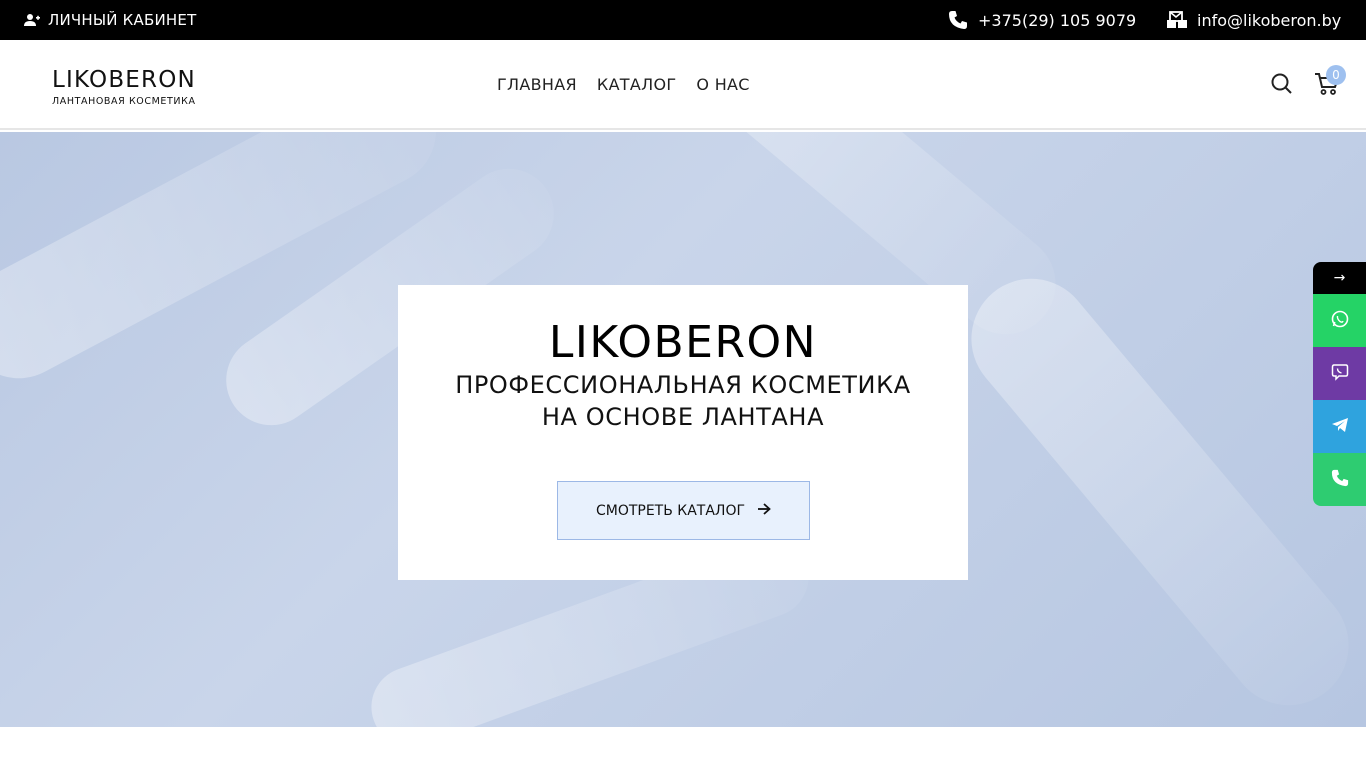 The width and height of the screenshot is (1366, 768). I want to click on sidebar-toggle: →, so click(1339, 278).